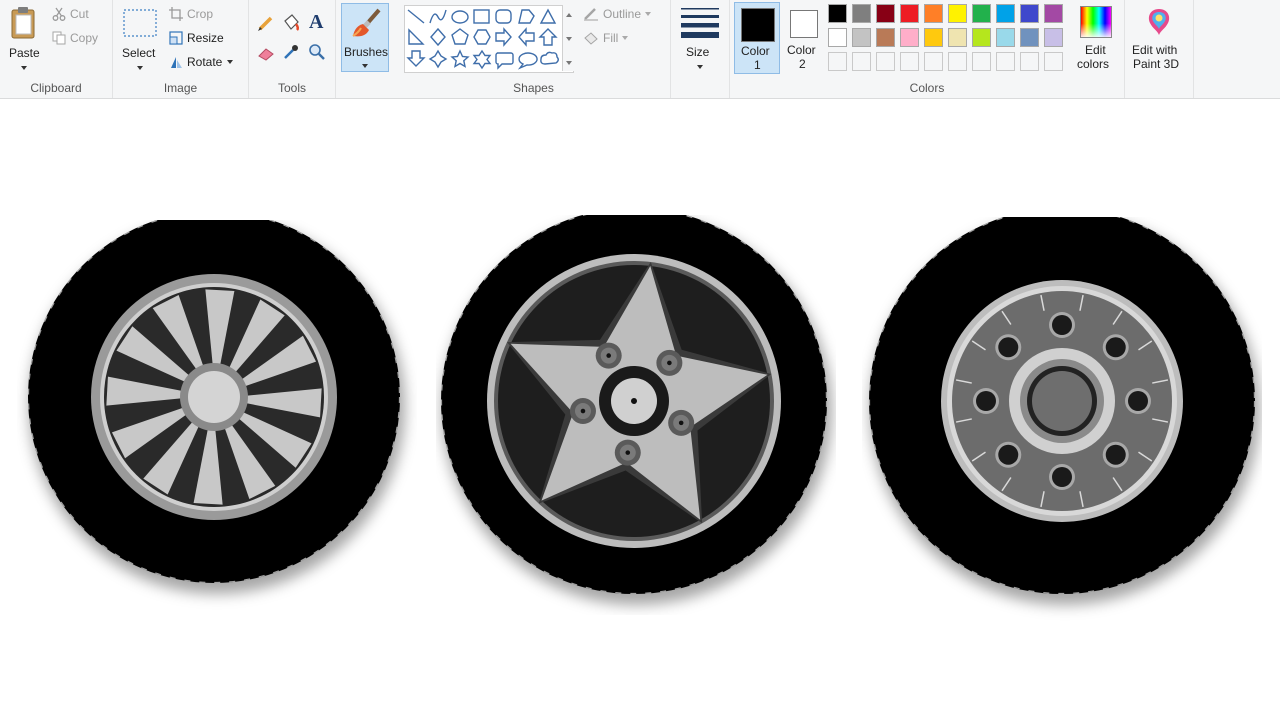 The image size is (1280, 720). What do you see at coordinates (548, 37) in the screenshot?
I see `up-arrow-shape-icon` at bounding box center [548, 37].